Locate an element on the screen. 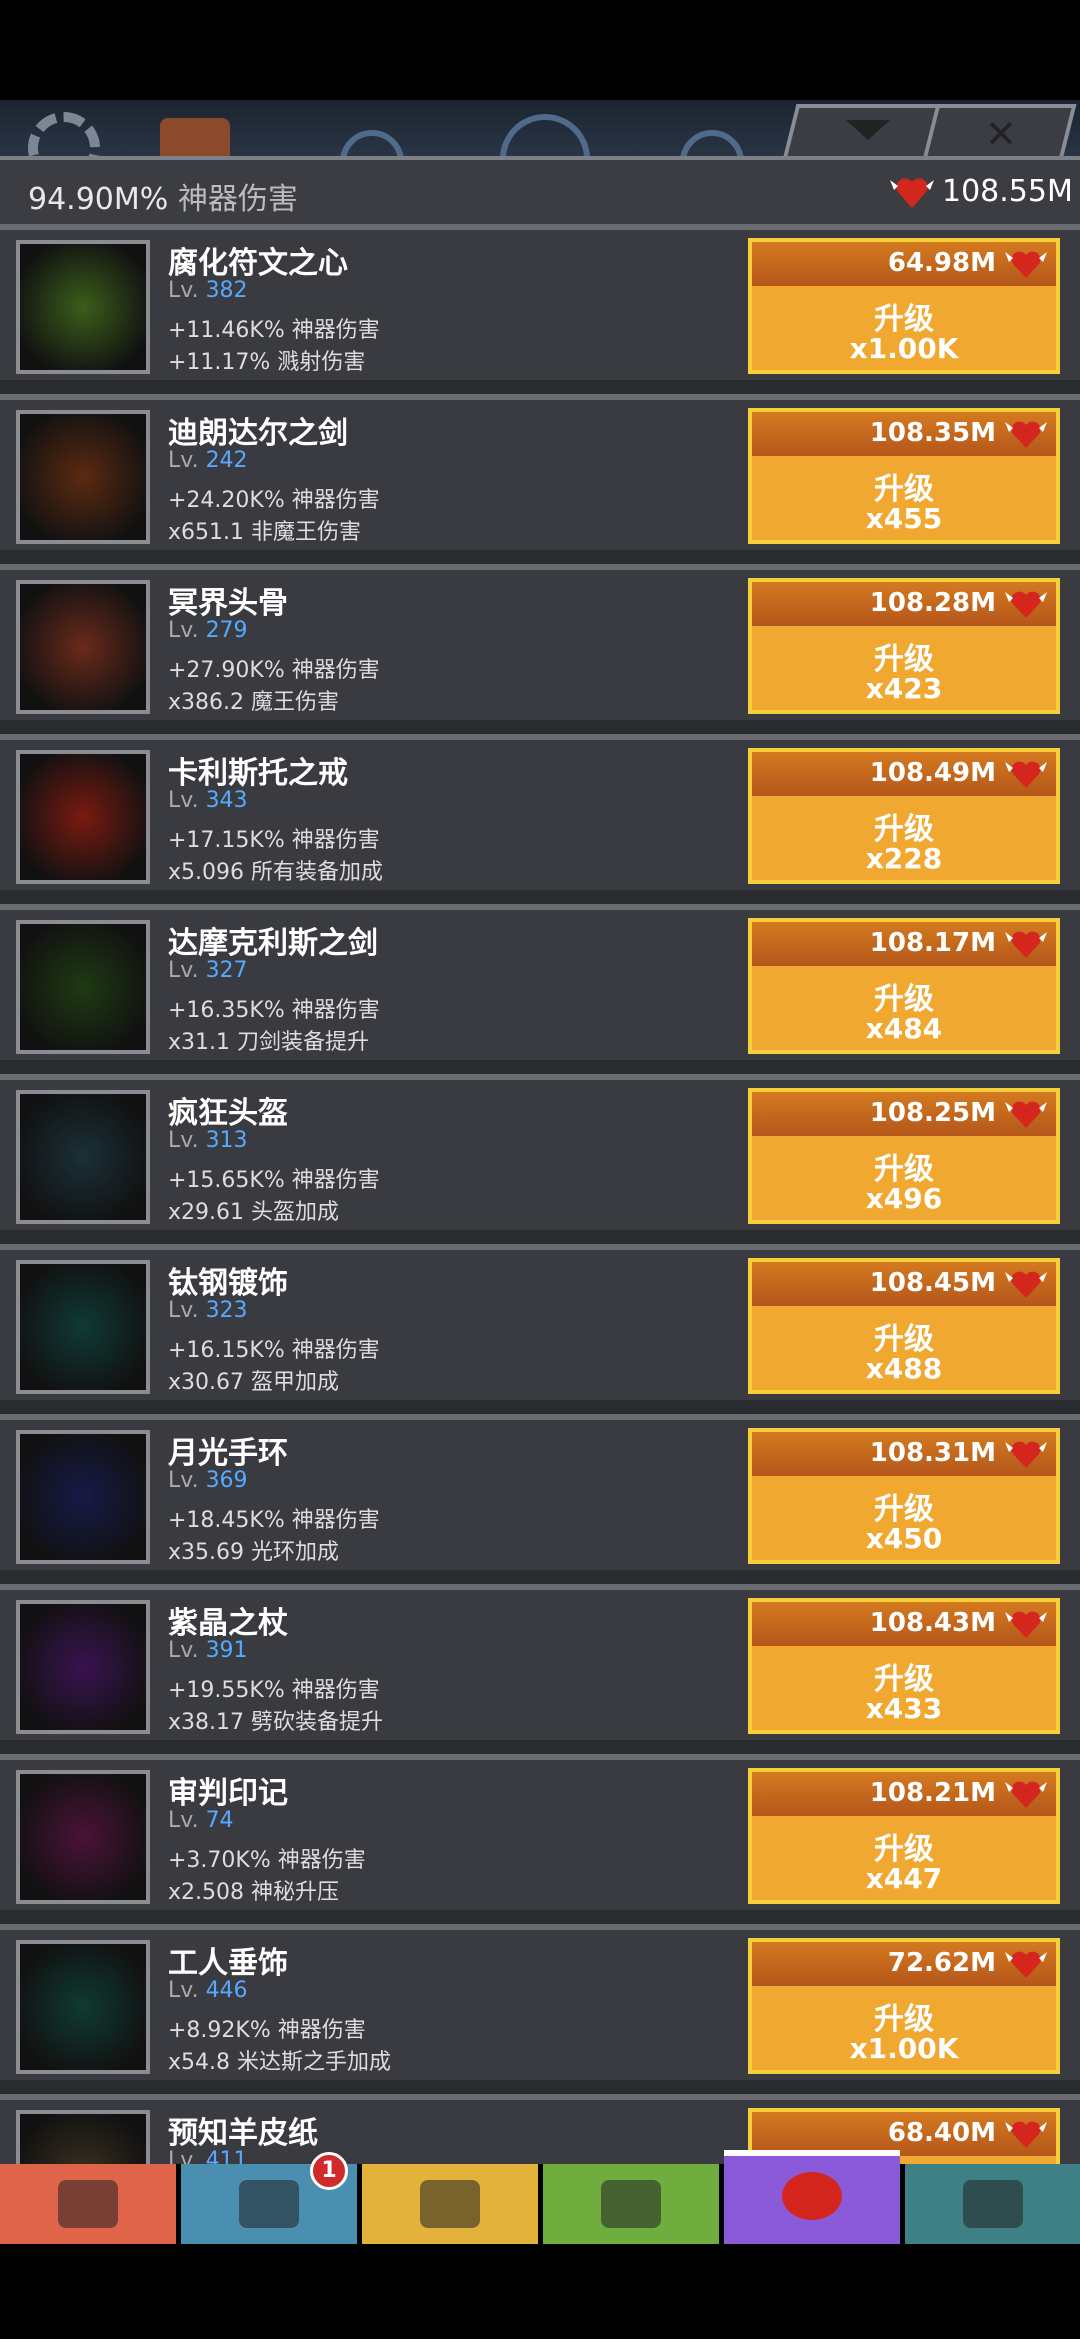  dropdown-tab is located at coordinates (865, 130).